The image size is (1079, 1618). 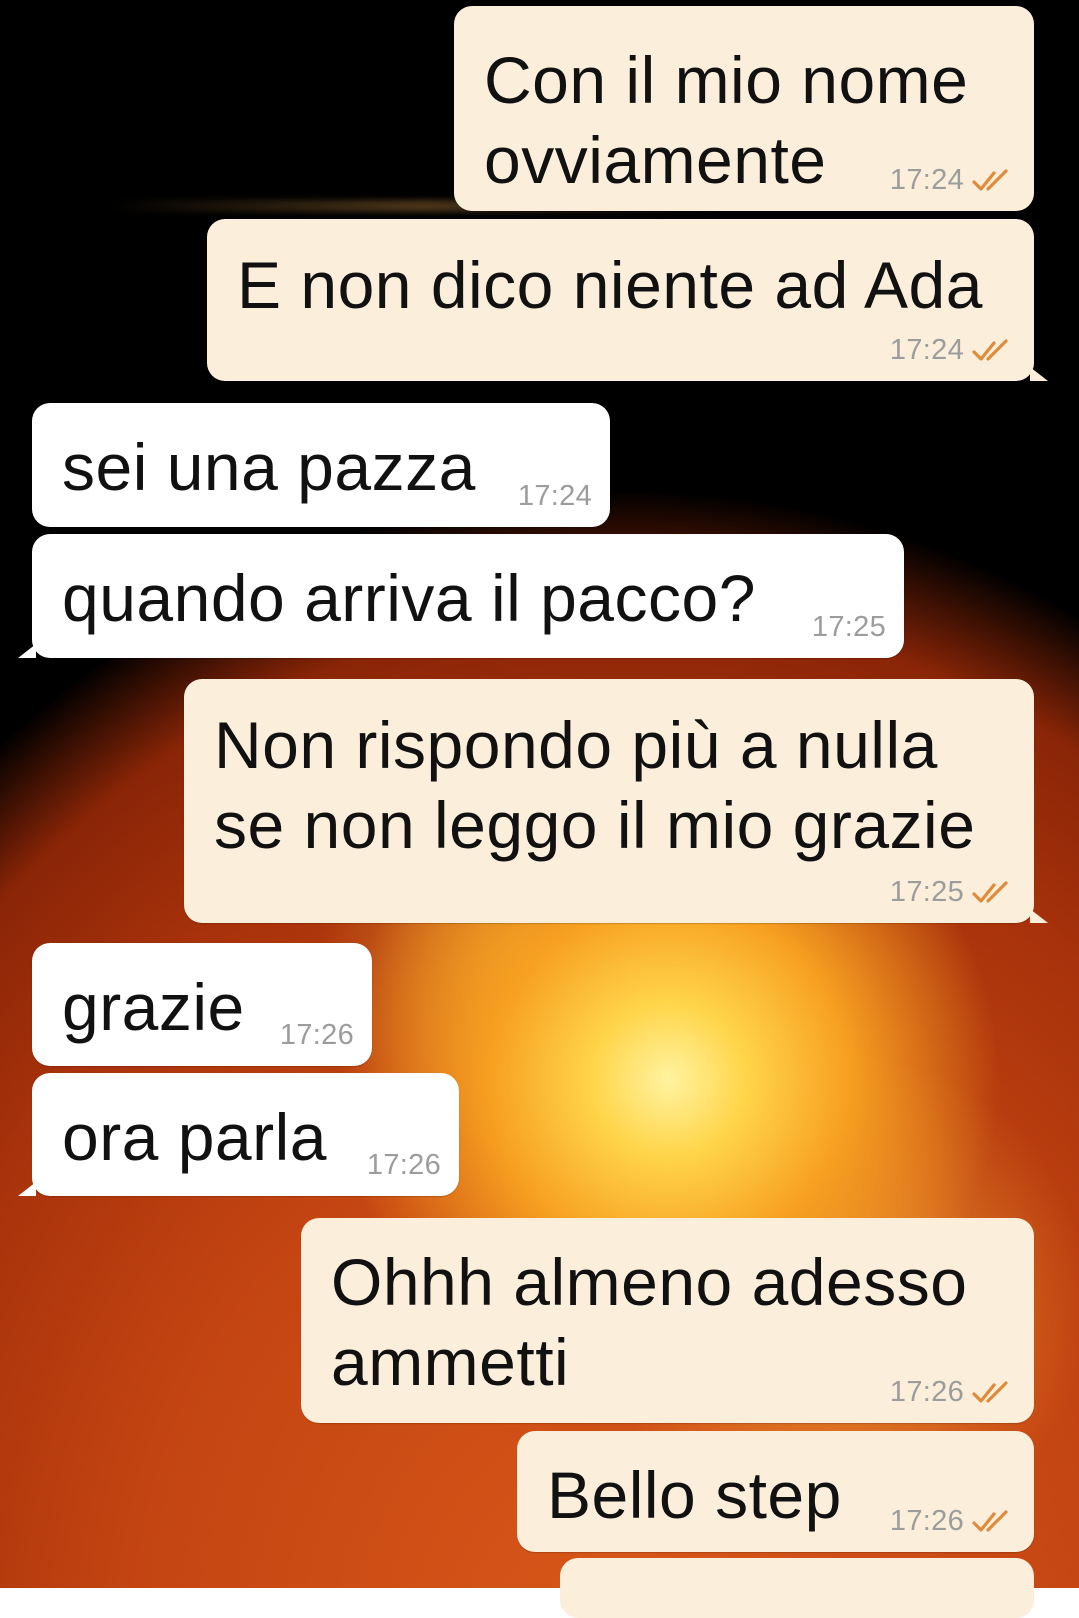 I want to click on message-text-line: Ohhh almeno adesso, so click(x=649, y=1282).